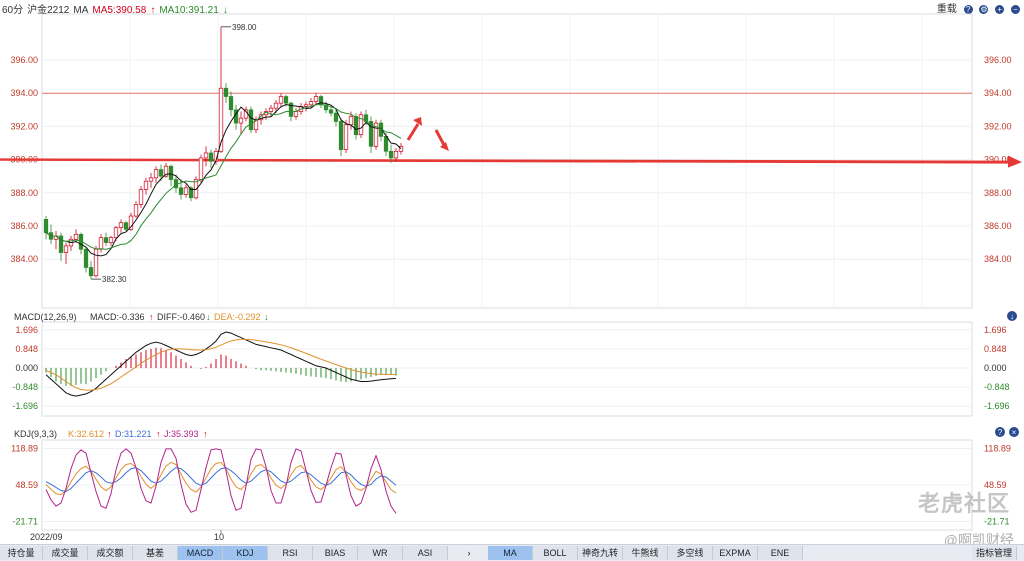  I want to click on kdj-y-tick-right: 118.89, so click(997, 448).